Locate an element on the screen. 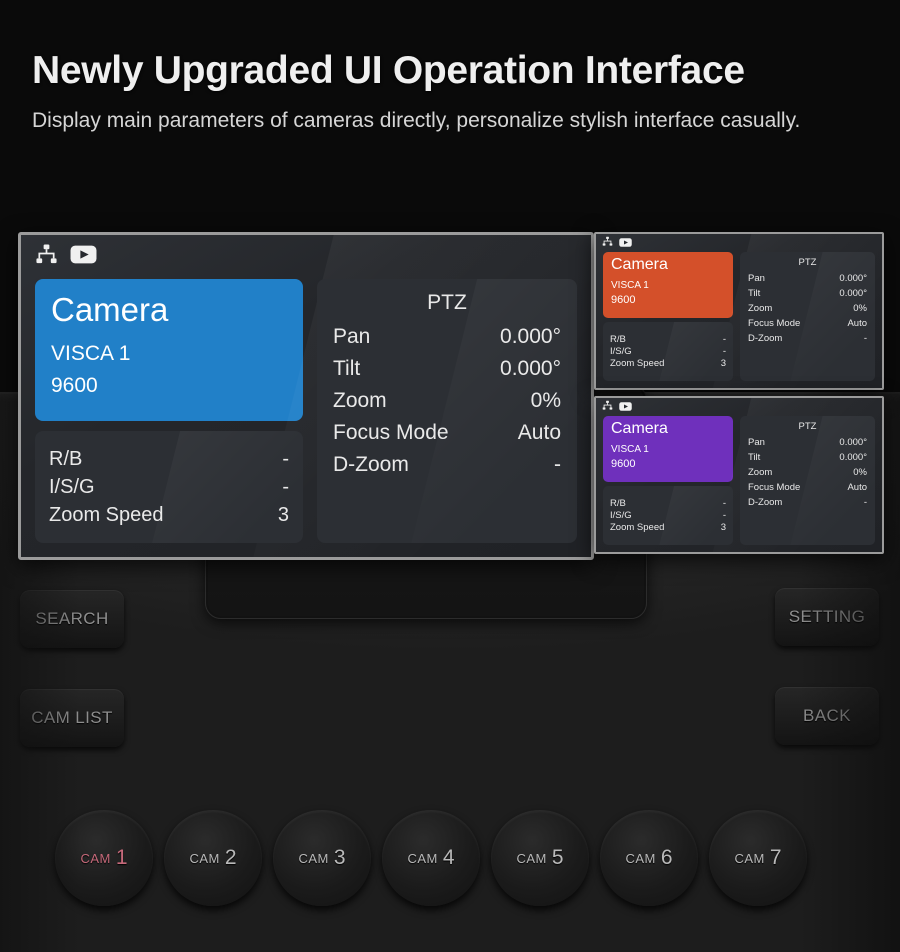 This screenshot has width=900, height=952. cam-button-5: CAM 5 is located at coordinates (540, 858).